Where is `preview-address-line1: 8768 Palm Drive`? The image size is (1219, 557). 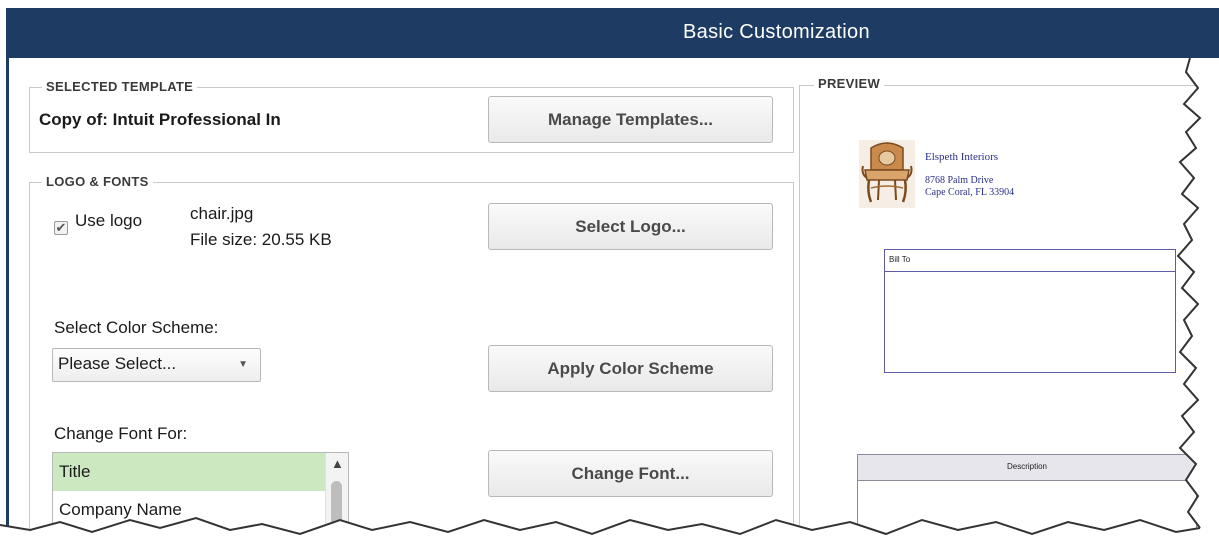 preview-address-line1: 8768 Palm Drive is located at coordinates (959, 180).